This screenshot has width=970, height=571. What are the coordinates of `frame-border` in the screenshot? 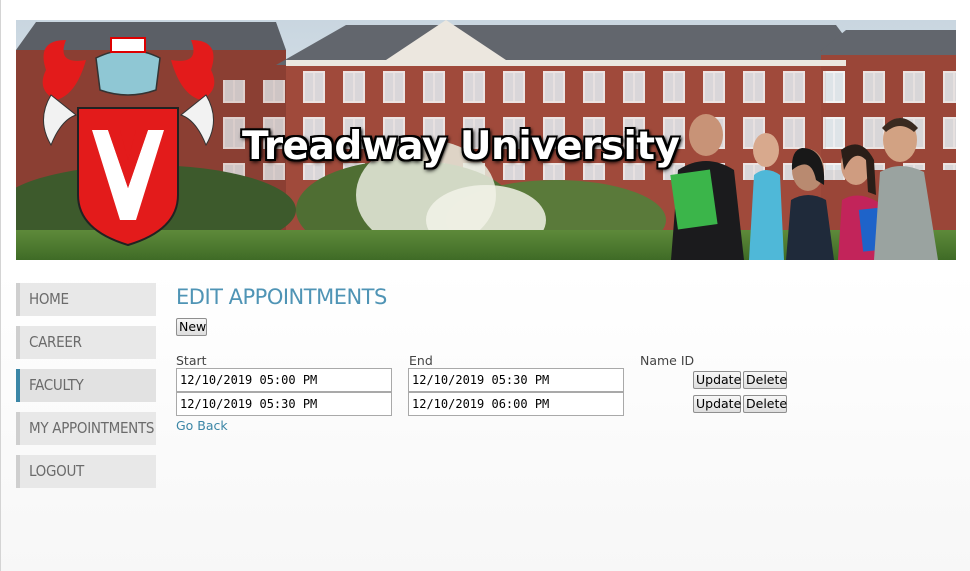 It's located at (0, 285).